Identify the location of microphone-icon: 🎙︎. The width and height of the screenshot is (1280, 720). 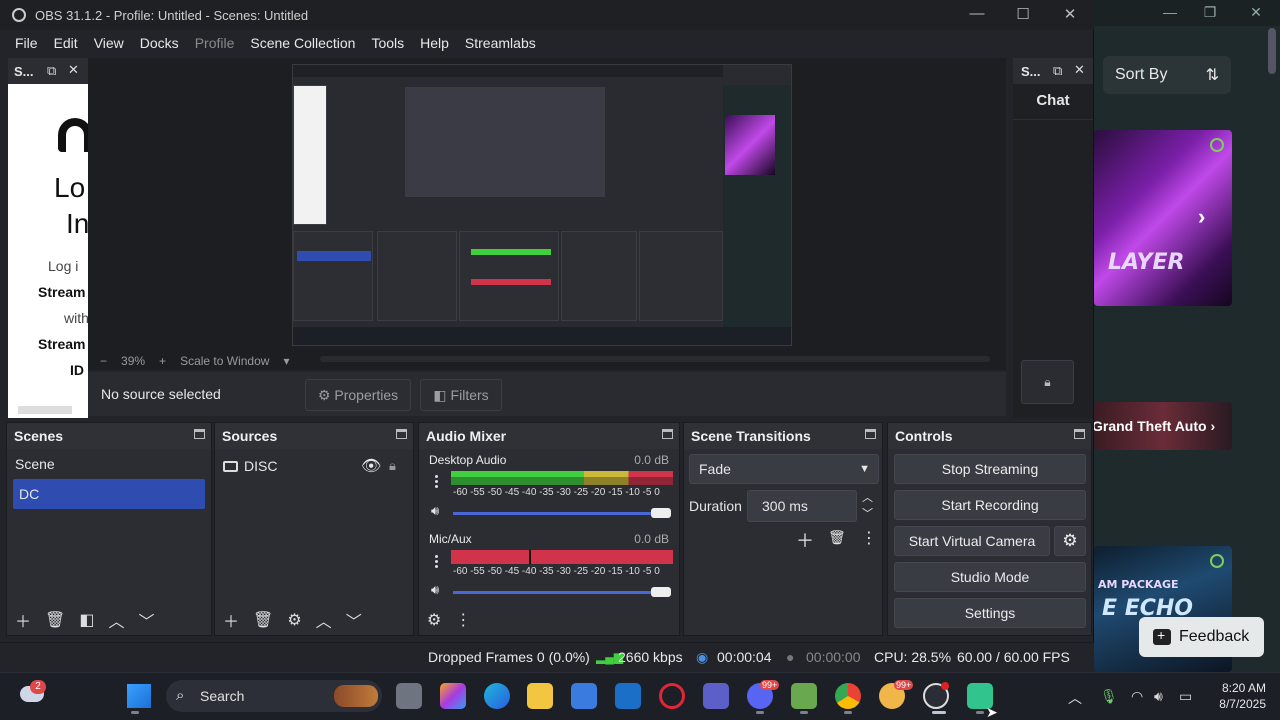
(1109, 696).